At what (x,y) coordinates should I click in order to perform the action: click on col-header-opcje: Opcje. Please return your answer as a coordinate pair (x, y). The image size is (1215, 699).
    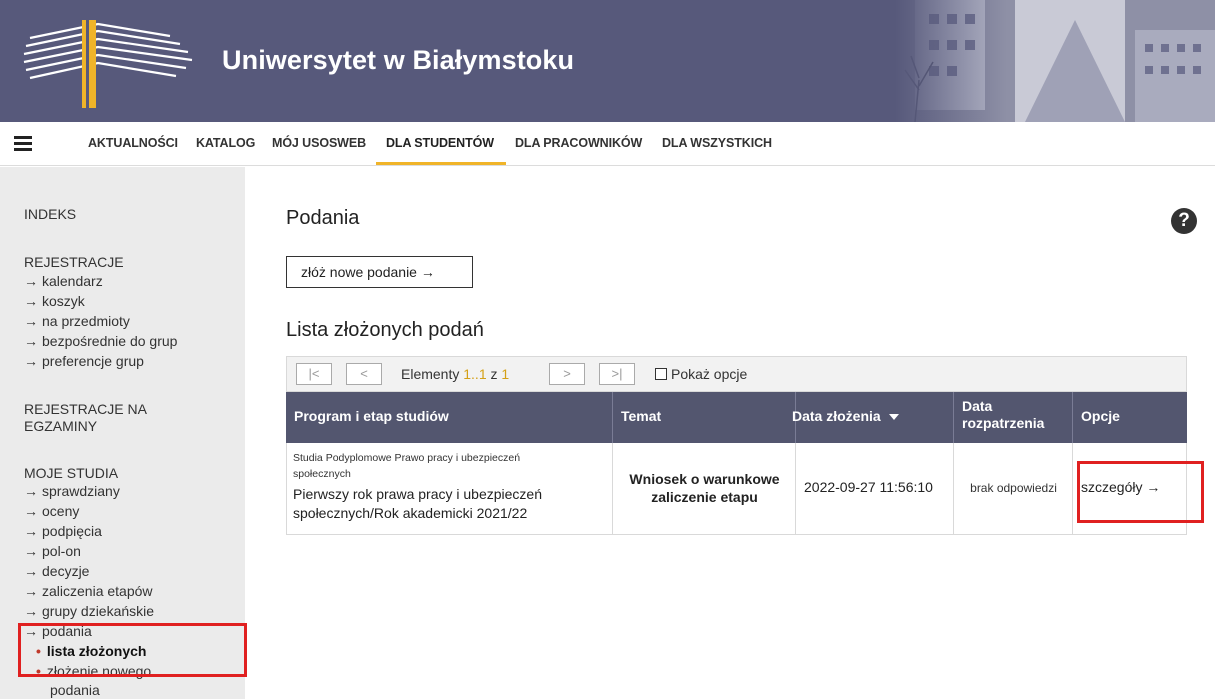
    Looking at the image, I should click on (1130, 417).